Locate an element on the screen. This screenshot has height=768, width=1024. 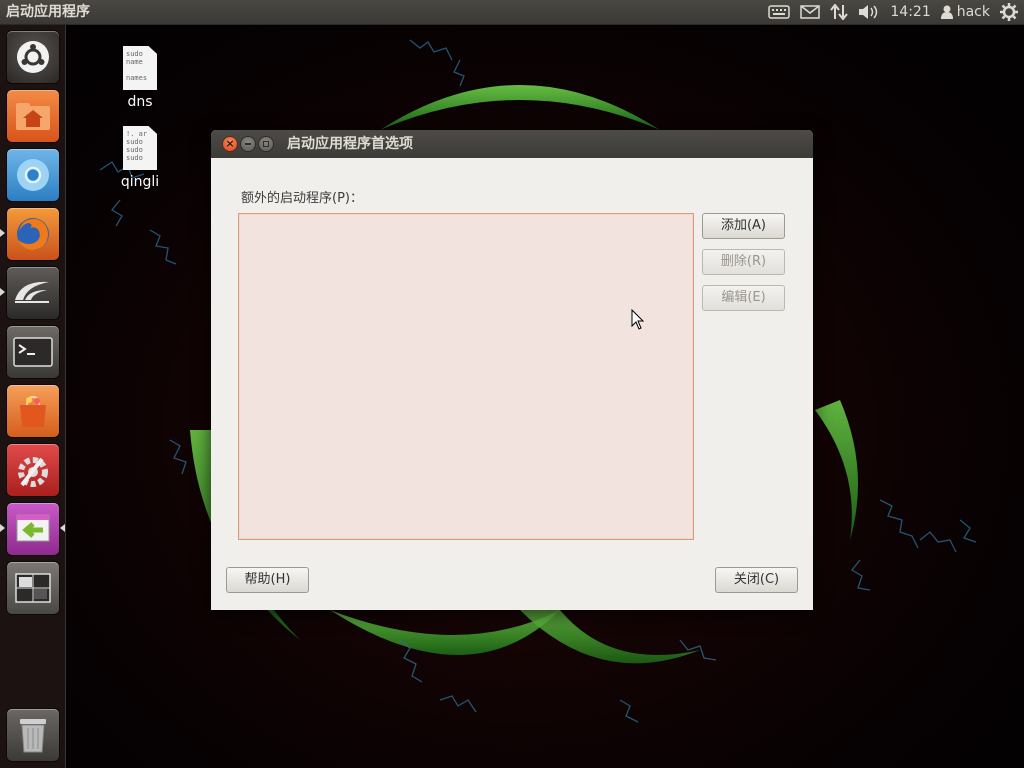
mail-icon is located at coordinates (810, 12).